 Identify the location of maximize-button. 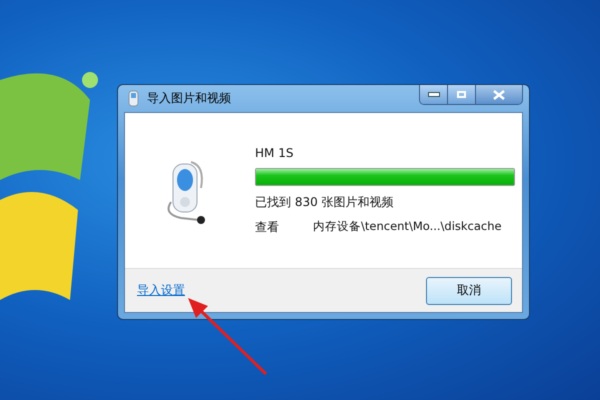
(462, 94).